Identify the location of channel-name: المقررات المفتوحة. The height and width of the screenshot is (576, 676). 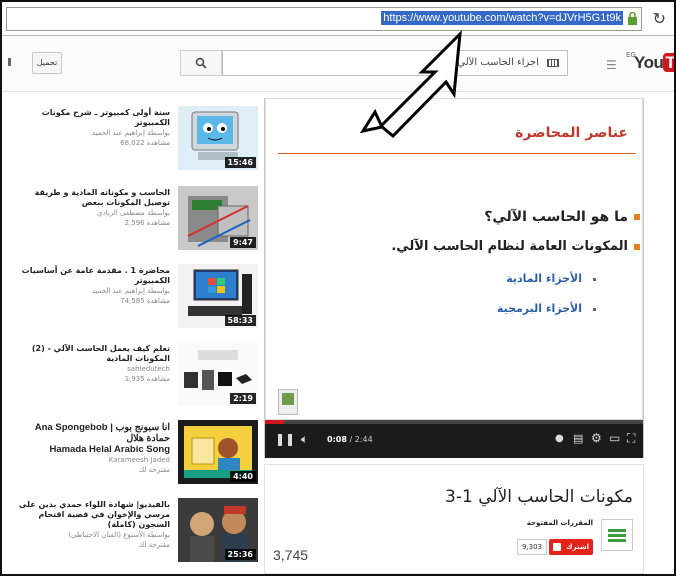
(560, 523).